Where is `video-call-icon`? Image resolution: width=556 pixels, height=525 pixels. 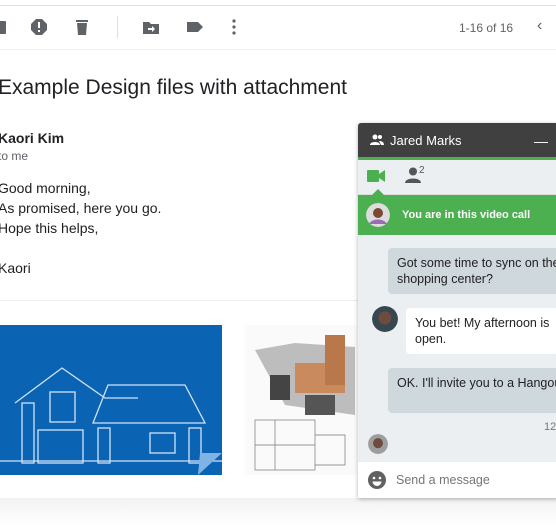
video-call-icon is located at coordinates (376, 176).